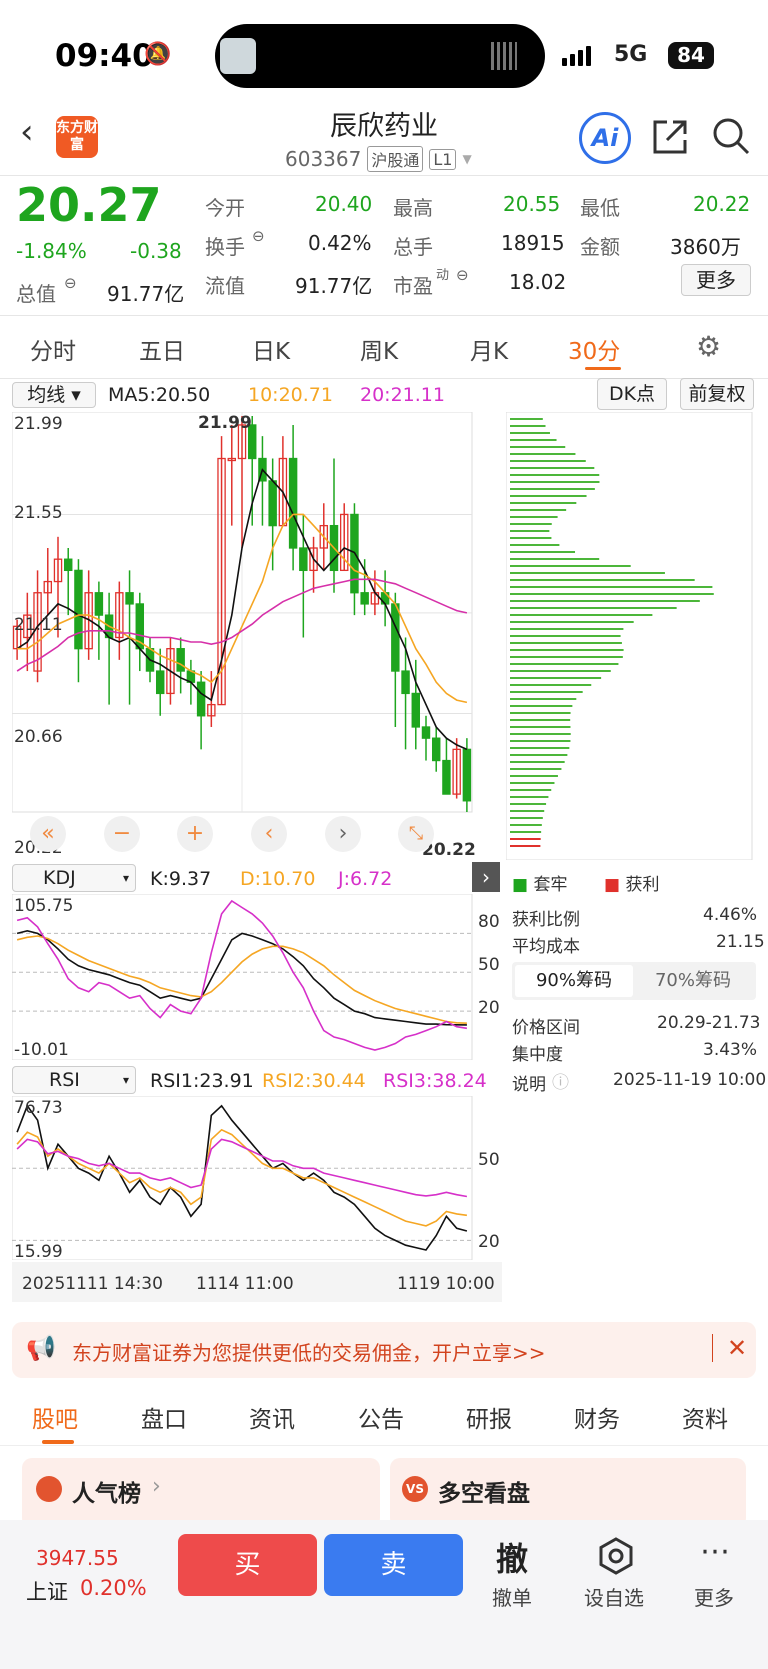 This screenshot has width=768, height=1669. What do you see at coordinates (46, 395) in the screenshot?
I see `indicator-label: 均线` at bounding box center [46, 395].